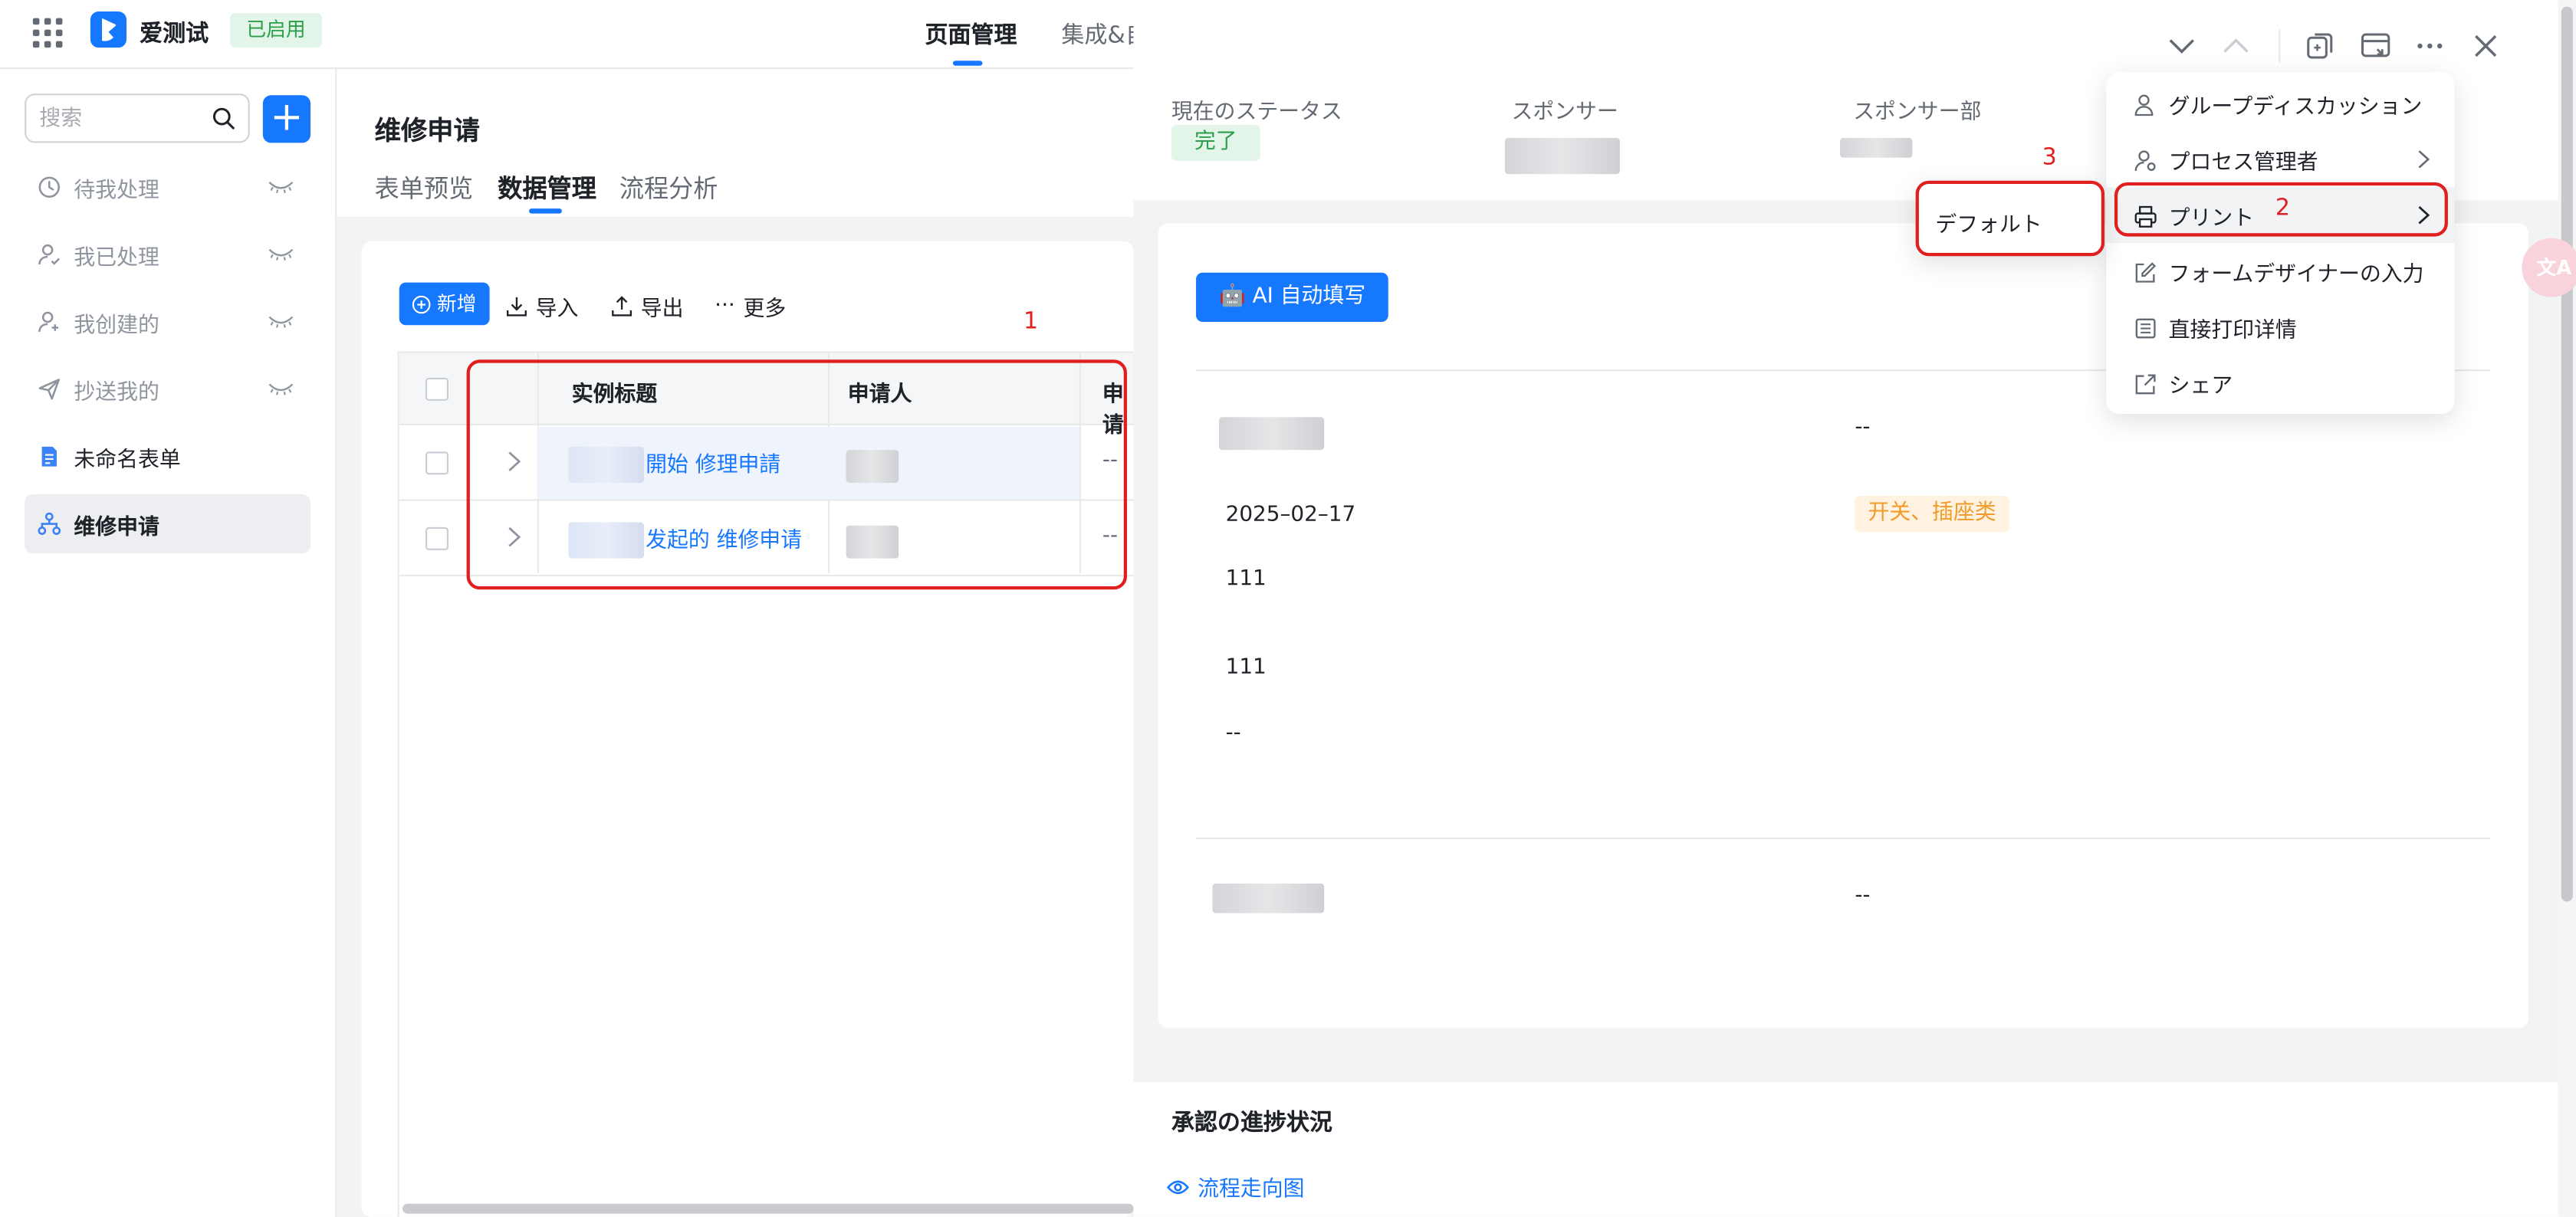 Image resolution: width=2576 pixels, height=1217 pixels. Describe the element at coordinates (2146, 328) in the screenshot. I see `print-detail-icon` at that location.